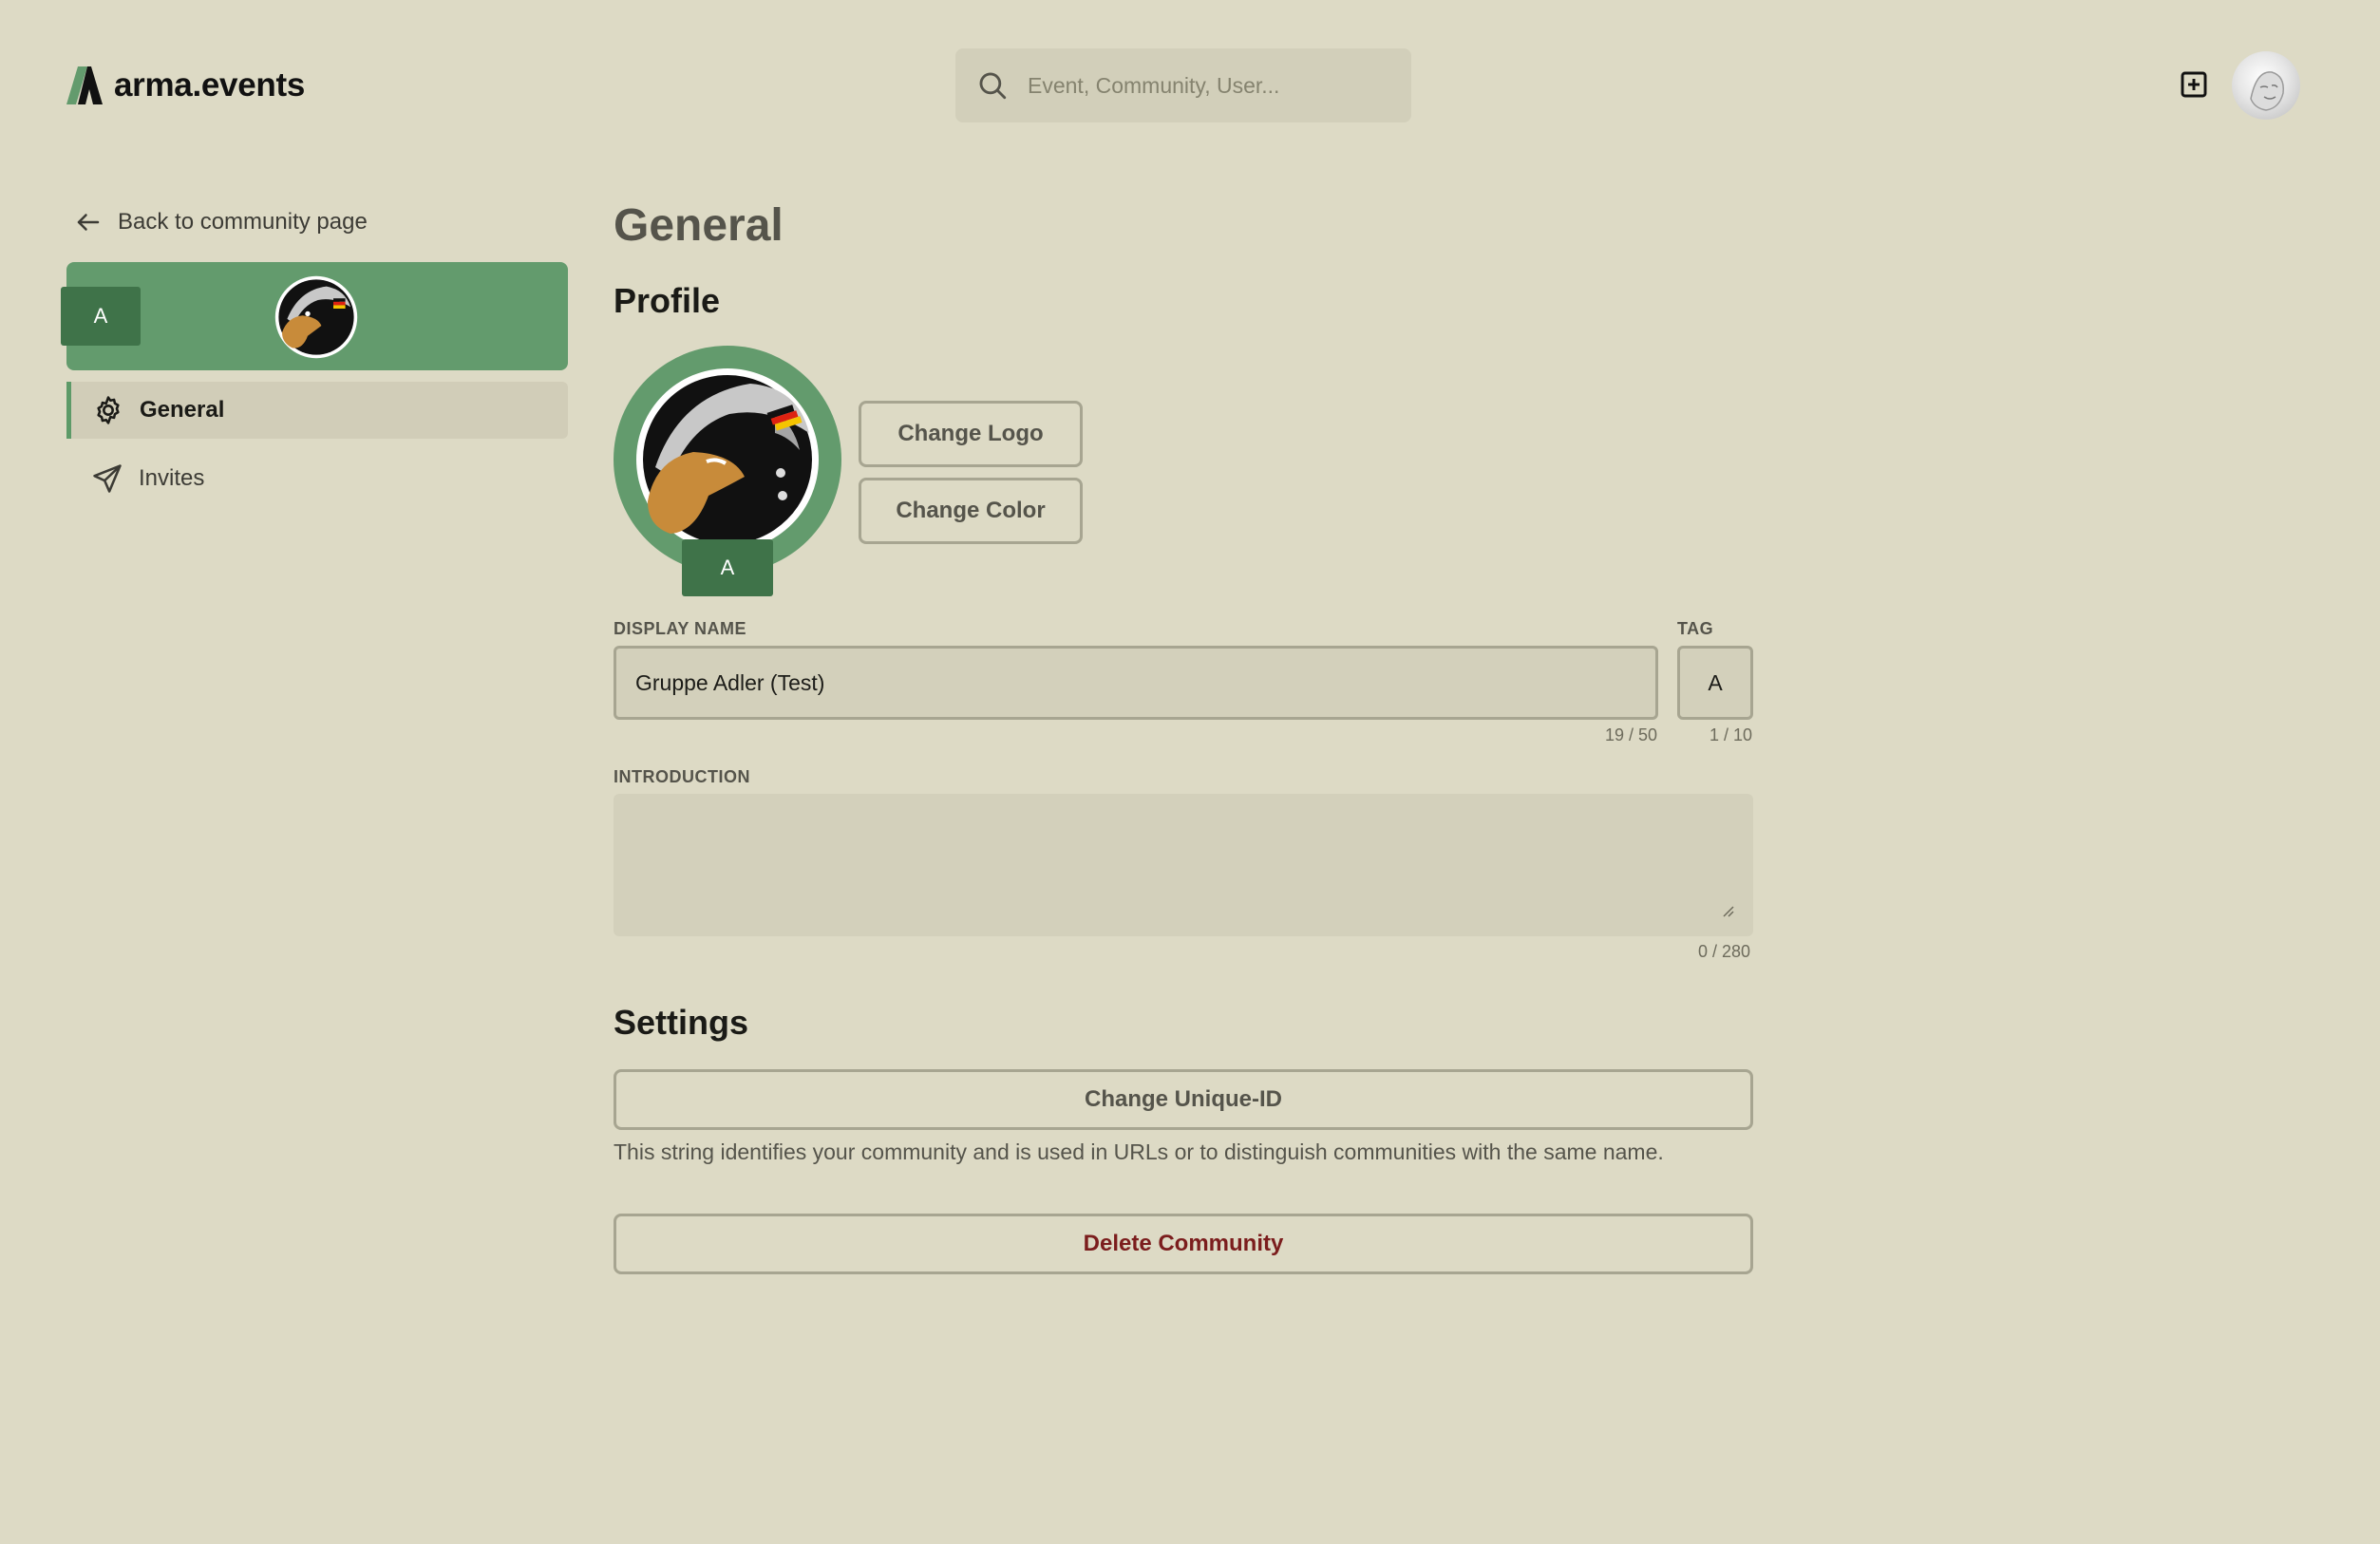 The image size is (2380, 1544). I want to click on profile-heading: Profile, so click(667, 300).